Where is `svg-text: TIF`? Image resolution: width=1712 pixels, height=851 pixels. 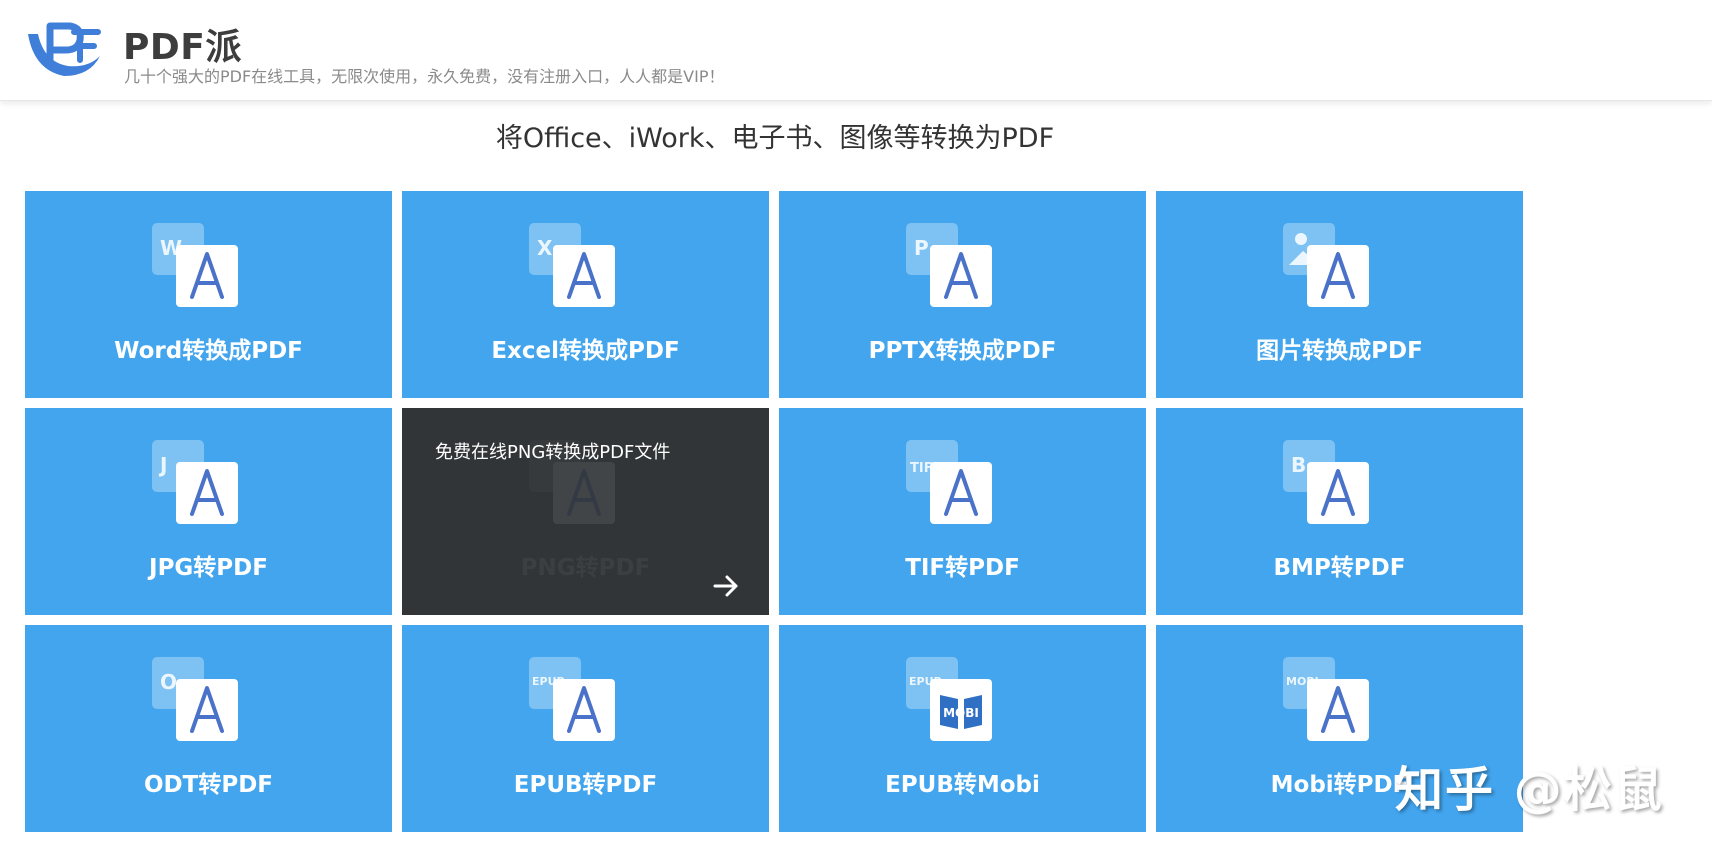
svg-text: TIF is located at coordinates (921, 468).